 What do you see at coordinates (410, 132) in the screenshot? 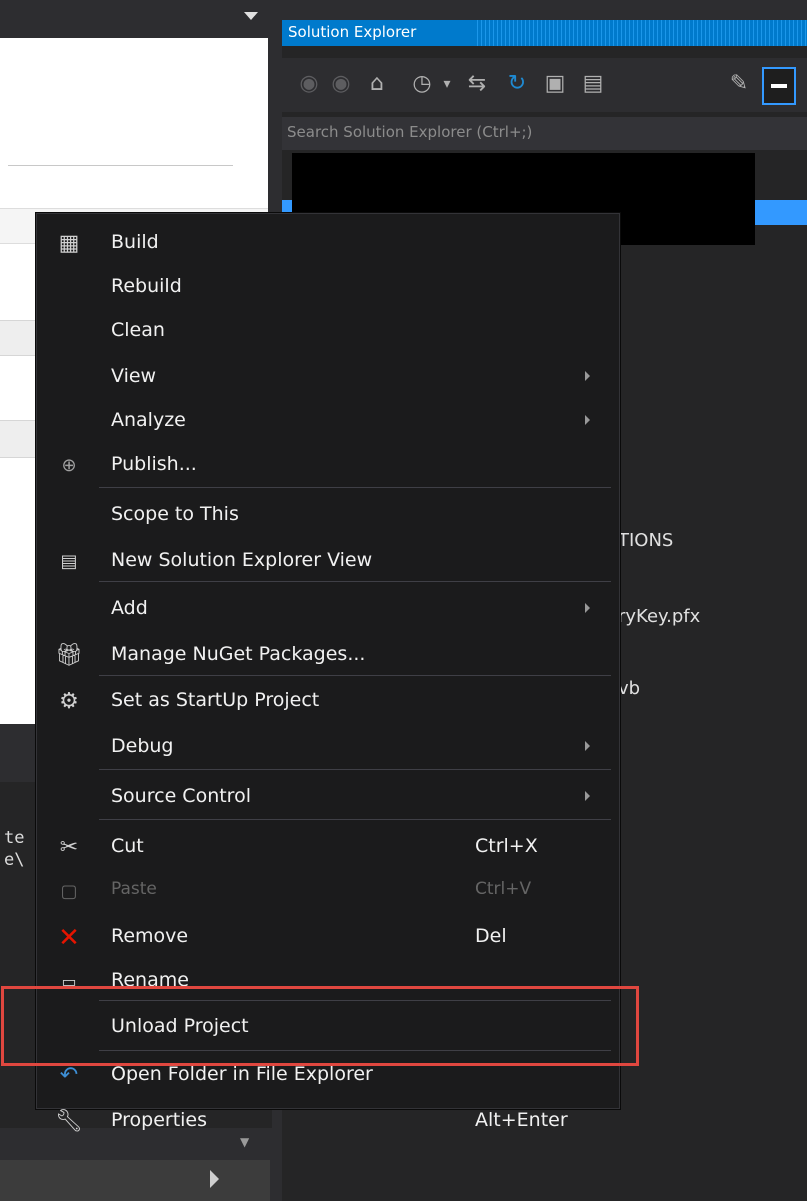
I see `search-placeholder: Search Solution Explorer (Ctrl+;)` at bounding box center [410, 132].